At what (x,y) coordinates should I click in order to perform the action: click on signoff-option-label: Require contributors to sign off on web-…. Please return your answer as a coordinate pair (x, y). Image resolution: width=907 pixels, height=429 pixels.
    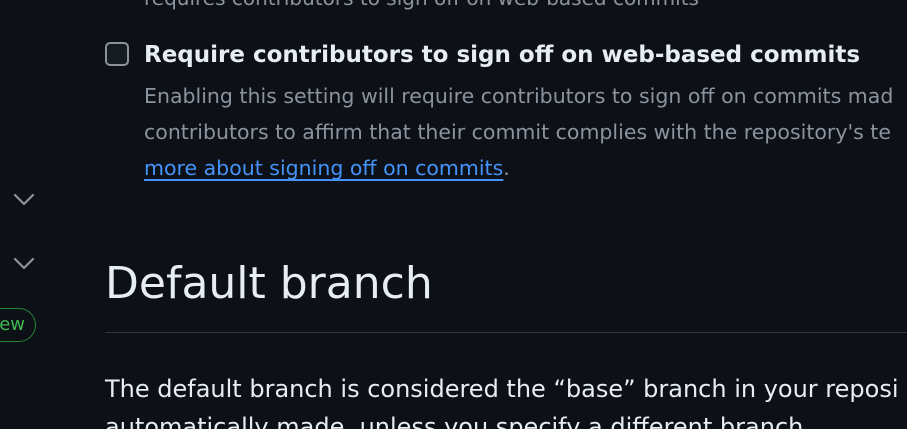
    Looking at the image, I should click on (502, 55).